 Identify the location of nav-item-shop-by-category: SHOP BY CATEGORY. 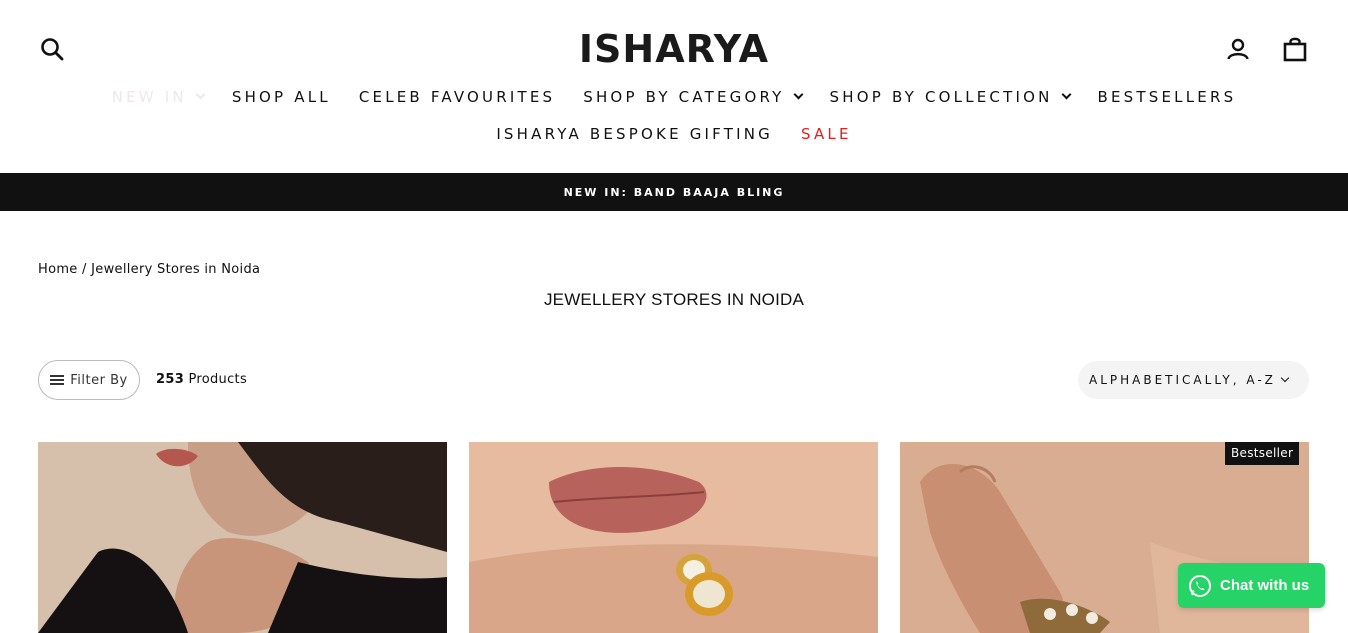
(692, 97).